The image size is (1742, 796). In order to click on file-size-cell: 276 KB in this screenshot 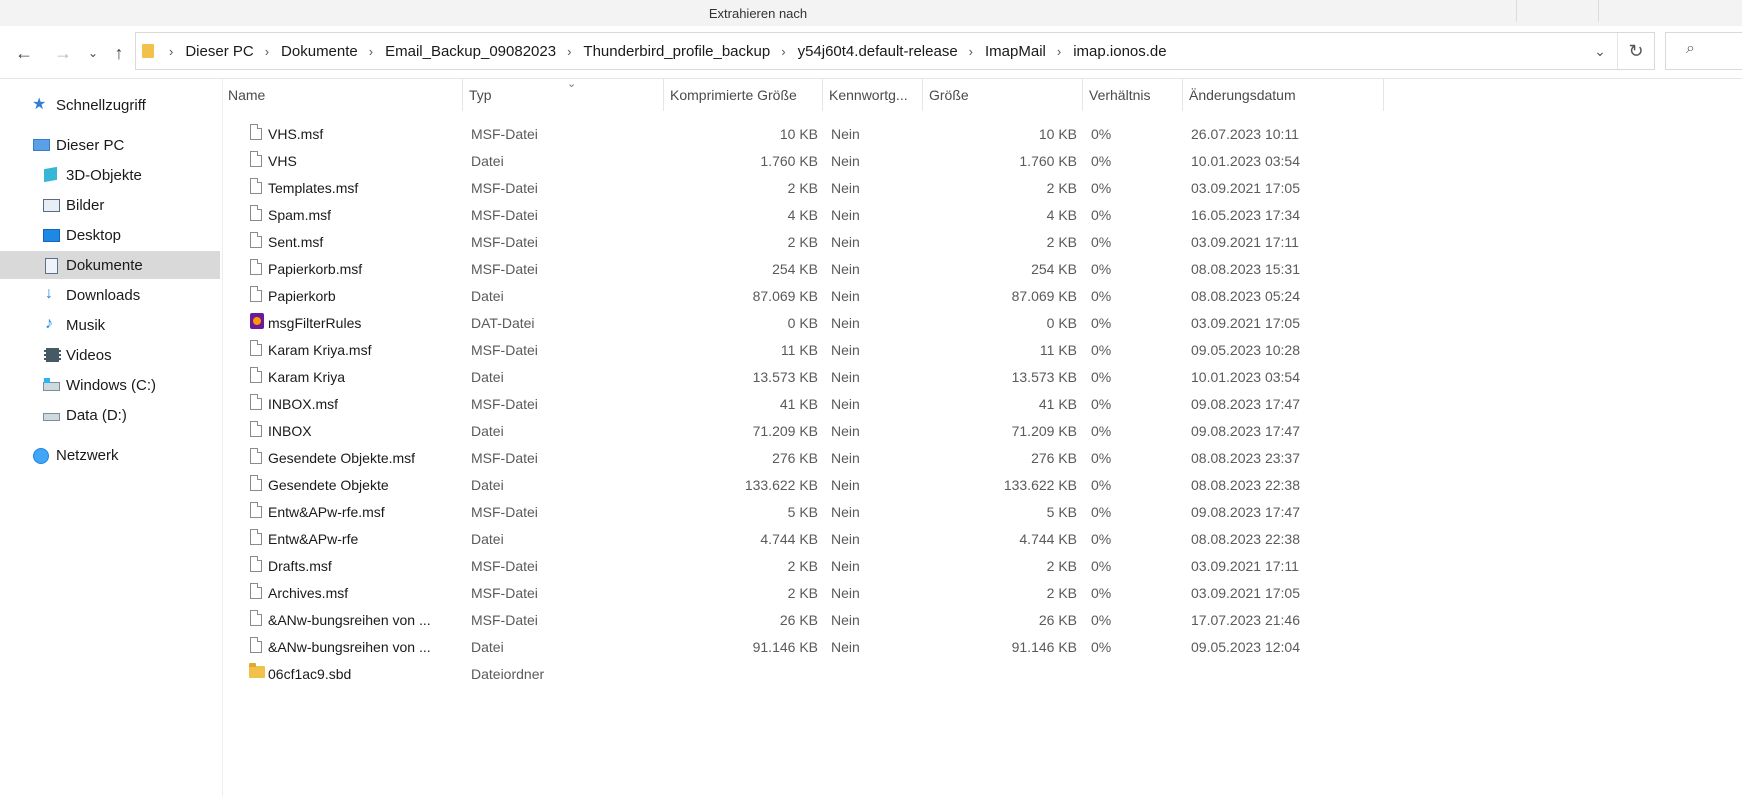, I will do `click(1054, 457)`.